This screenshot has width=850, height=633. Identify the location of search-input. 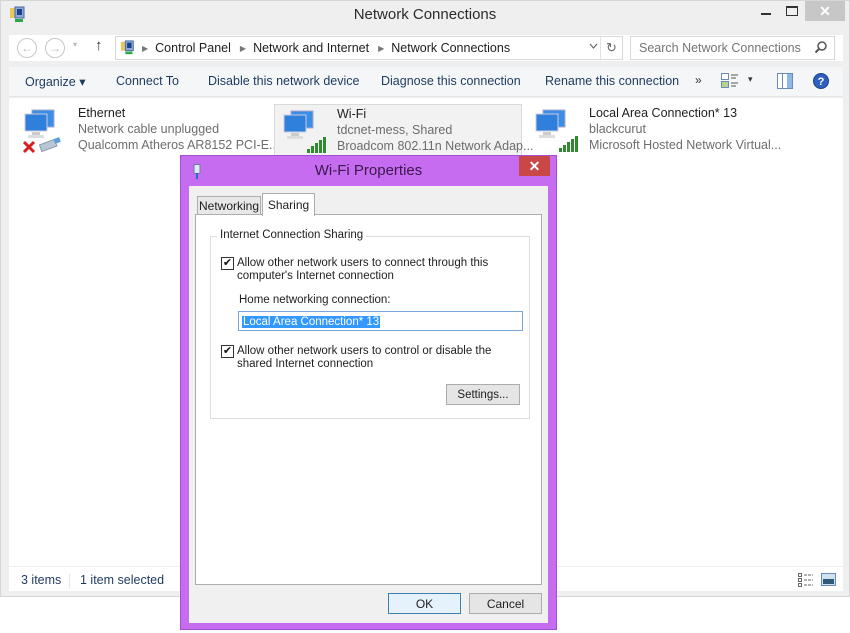
(724, 48).